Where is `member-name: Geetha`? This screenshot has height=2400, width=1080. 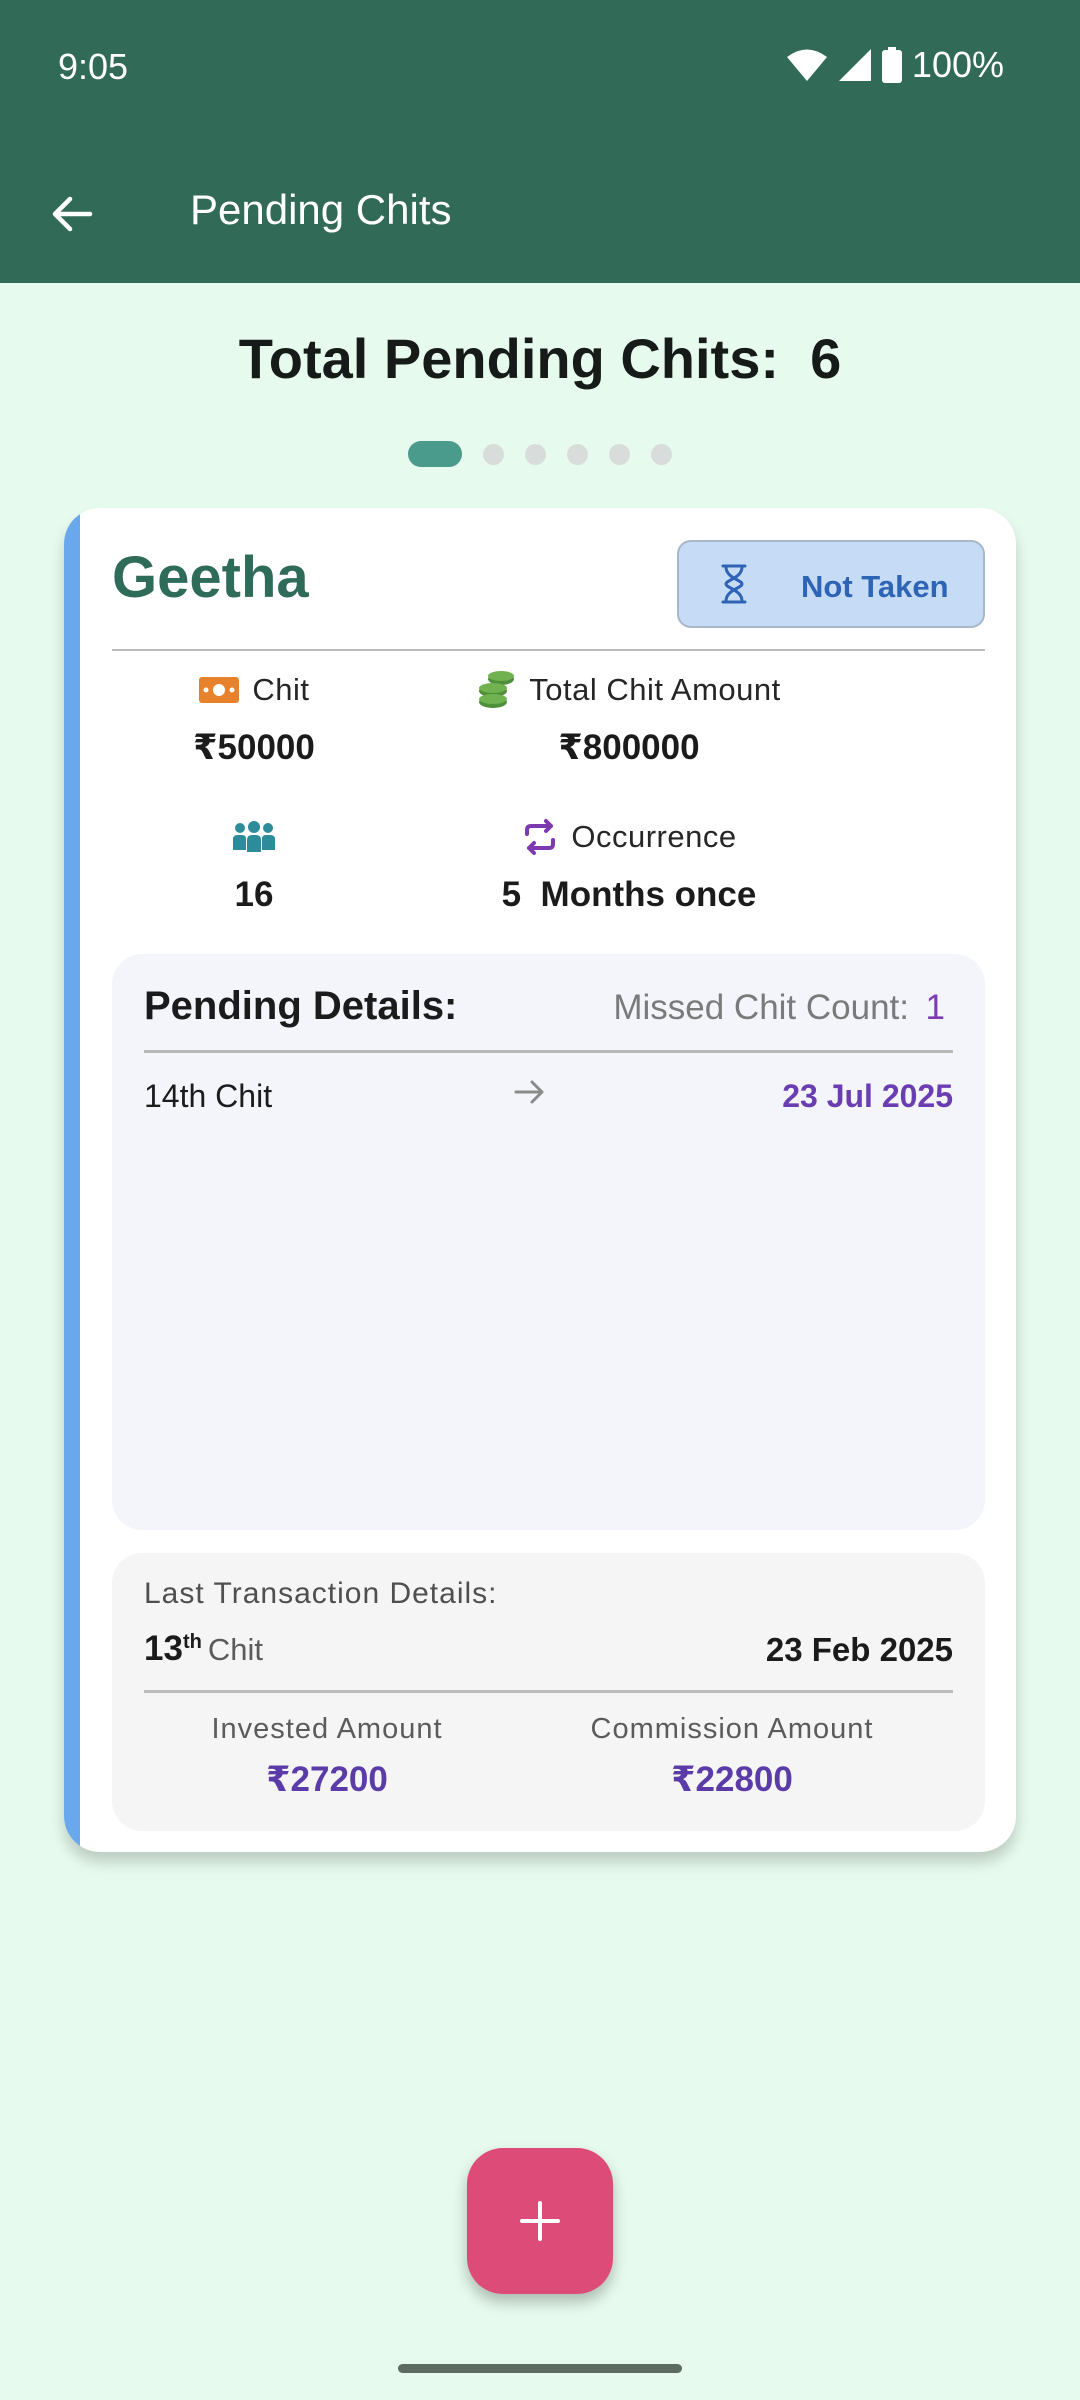 member-name: Geetha is located at coordinates (210, 577).